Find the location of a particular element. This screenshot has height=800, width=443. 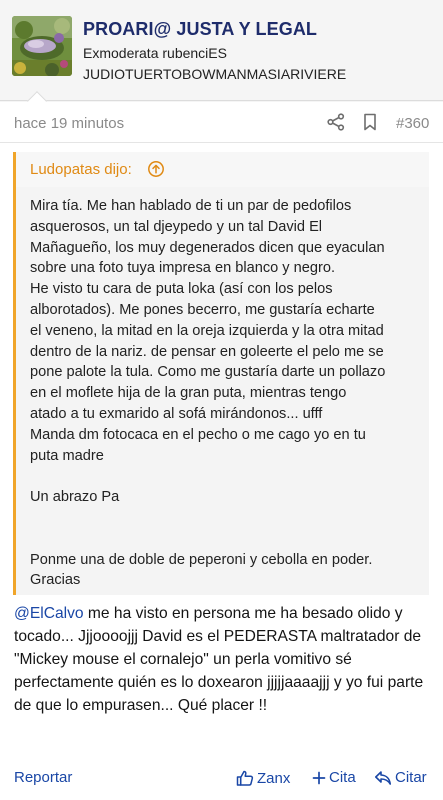

quote-author: Ludopatas dijo: is located at coordinates (81, 169).